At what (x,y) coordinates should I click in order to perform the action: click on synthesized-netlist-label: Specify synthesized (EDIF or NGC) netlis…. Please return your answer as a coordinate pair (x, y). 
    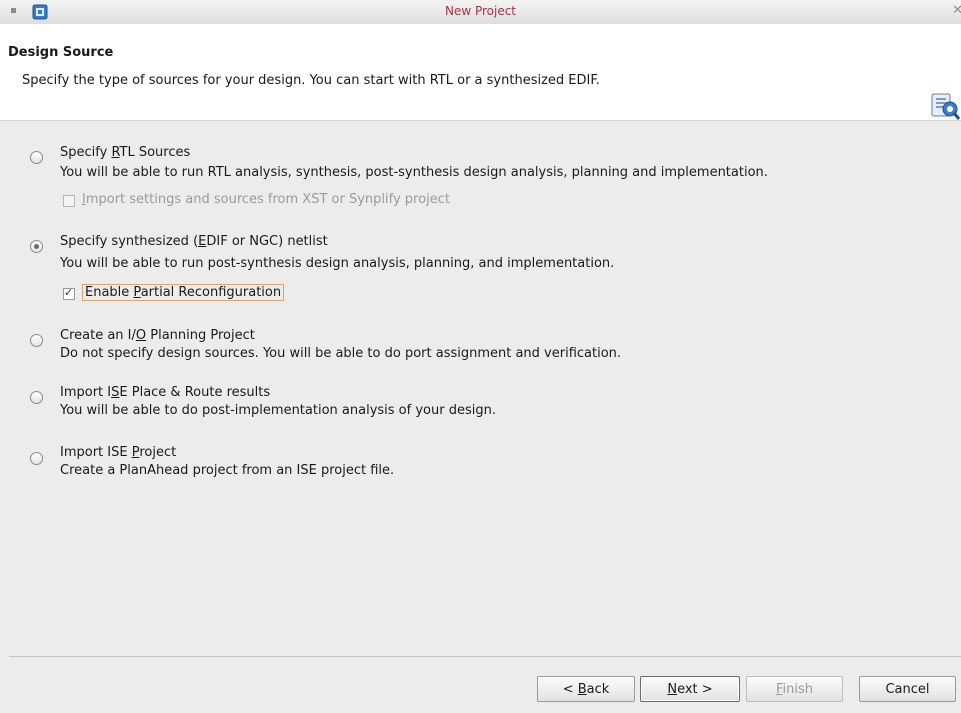
    Looking at the image, I should click on (194, 241).